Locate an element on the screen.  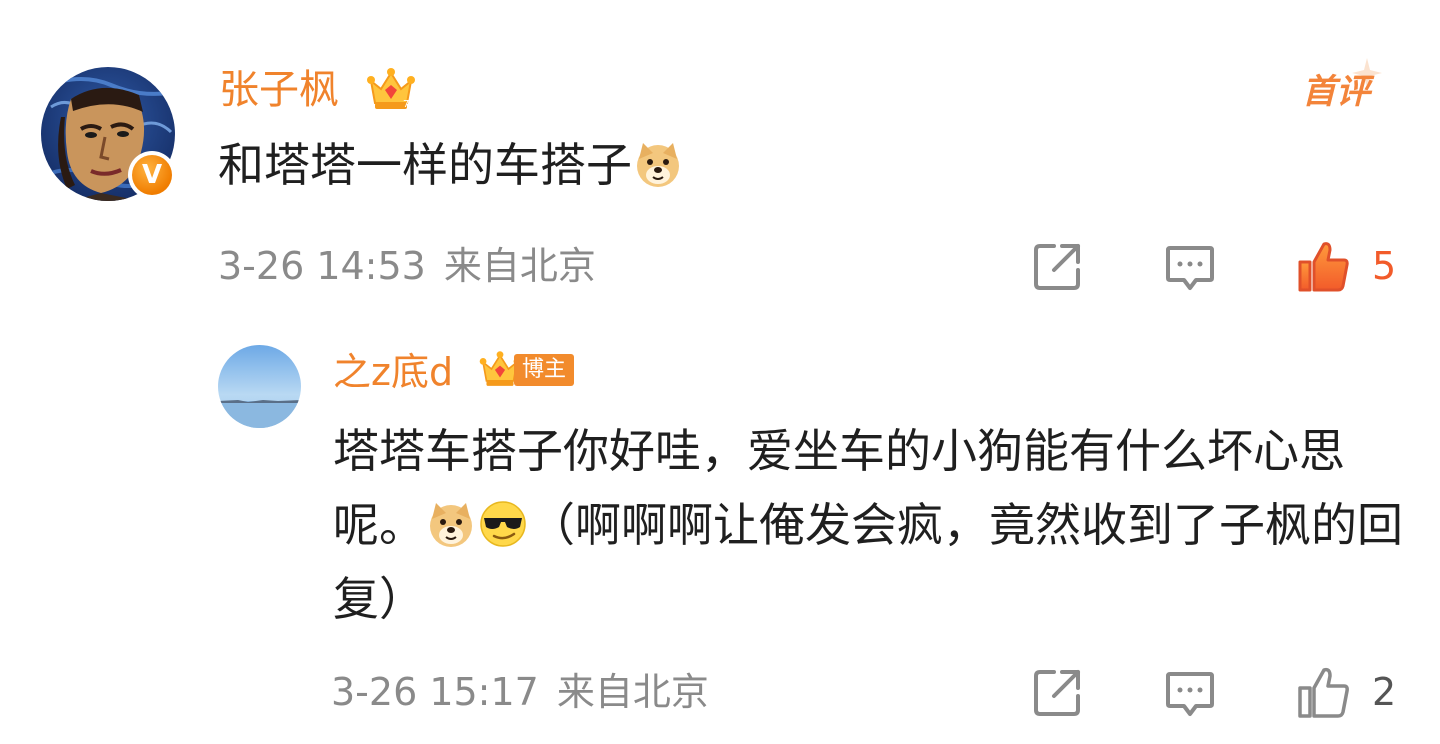
comment-meta: 3-26 14:53 来自北京 is located at coordinates (407, 266).